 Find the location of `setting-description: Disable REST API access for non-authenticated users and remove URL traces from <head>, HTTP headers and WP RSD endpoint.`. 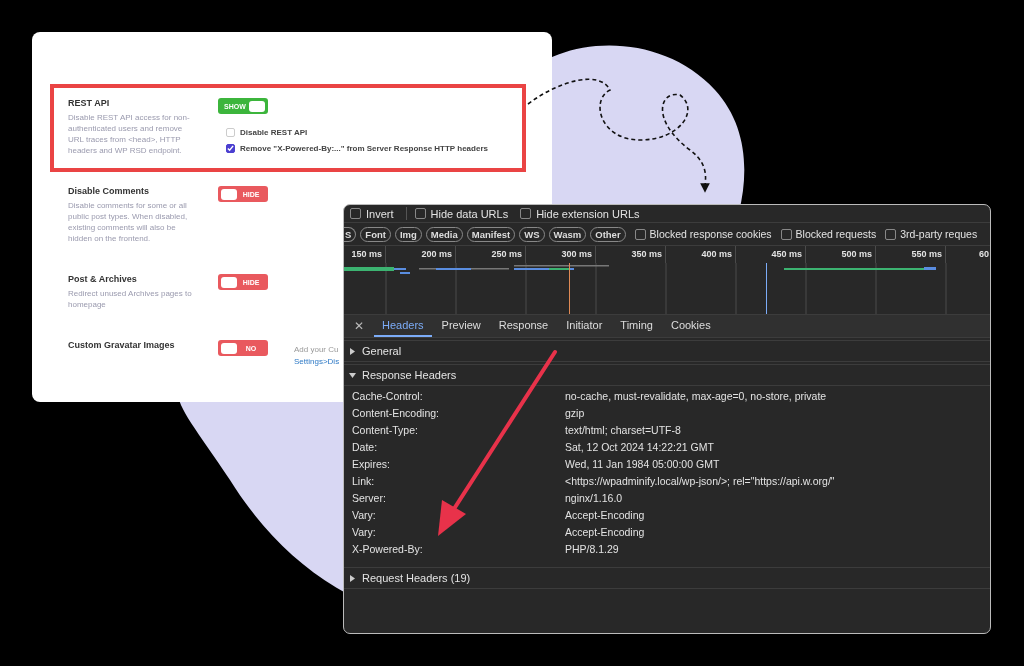

setting-description: Disable REST API access for non-authenticated users and remove URL traces from <head>, HTTP headers and WP RSD endpoint. is located at coordinates (129, 134).